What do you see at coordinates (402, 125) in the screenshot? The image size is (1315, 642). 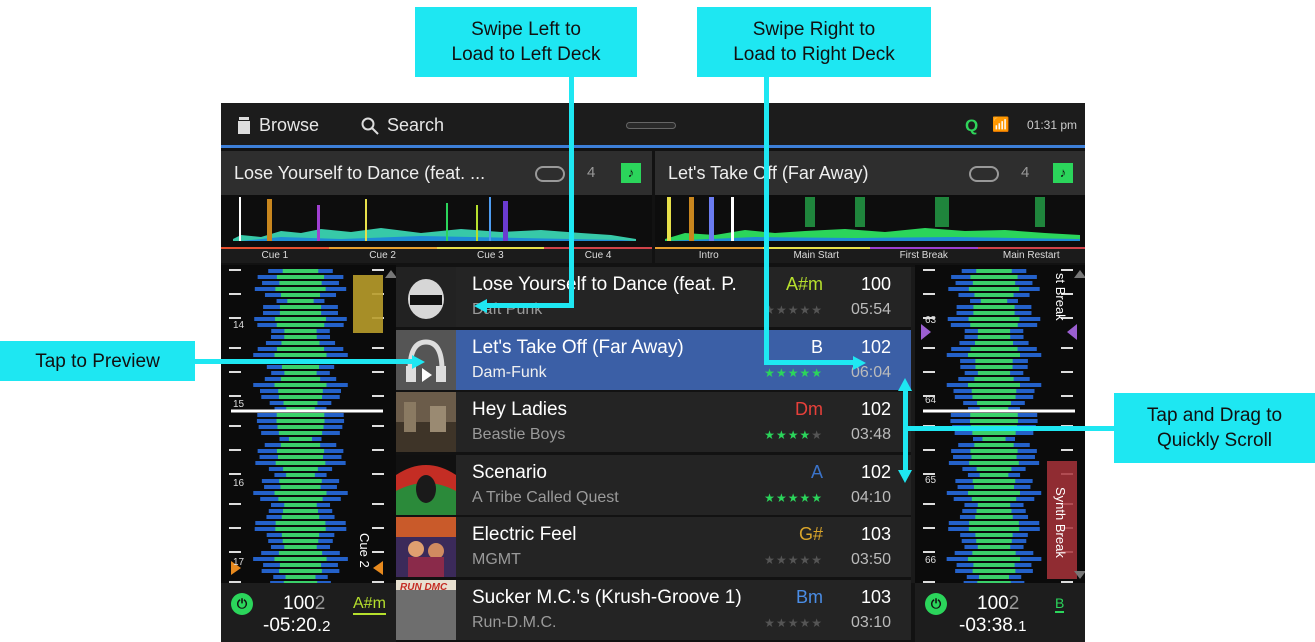 I see `search-tab: Search` at bounding box center [402, 125].